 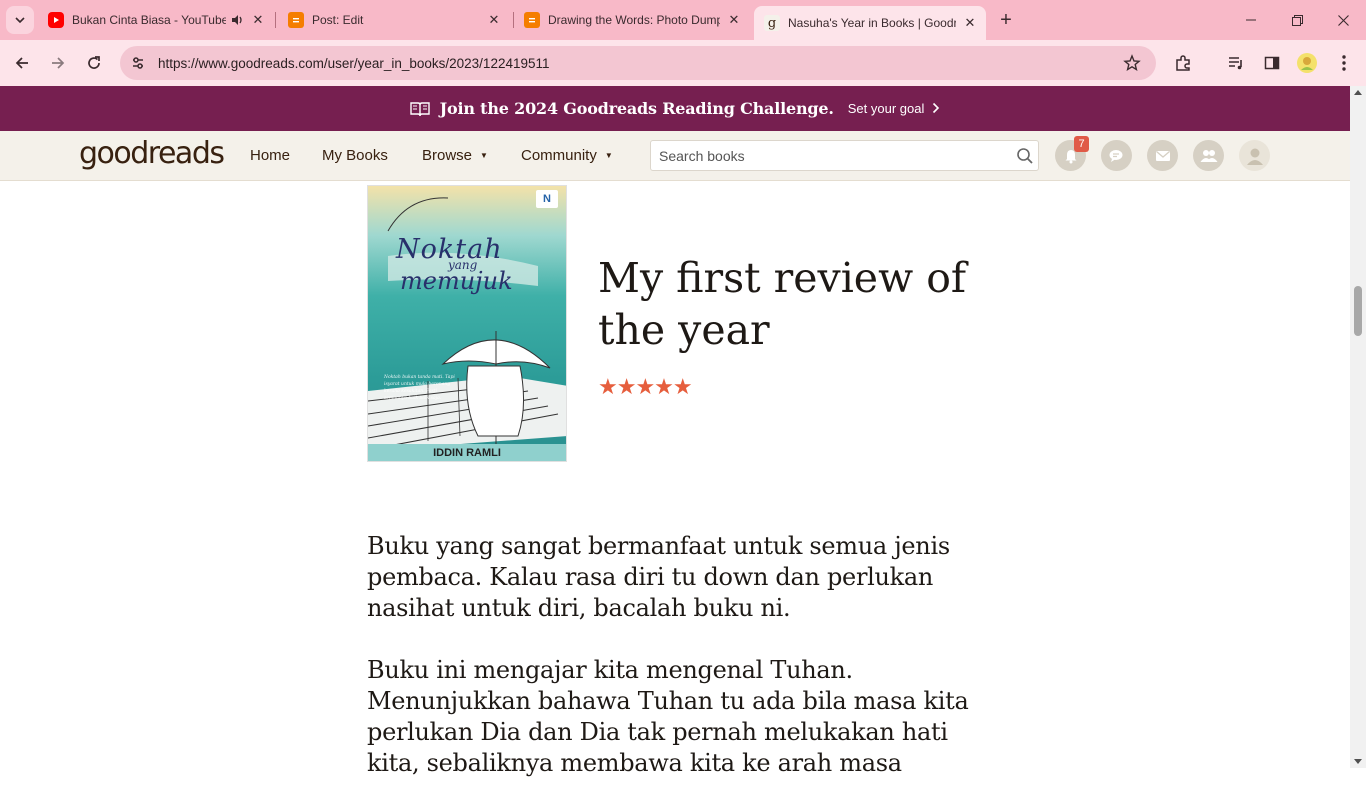 What do you see at coordinates (114, 153) in the screenshot?
I see `logo-part-good: good` at bounding box center [114, 153].